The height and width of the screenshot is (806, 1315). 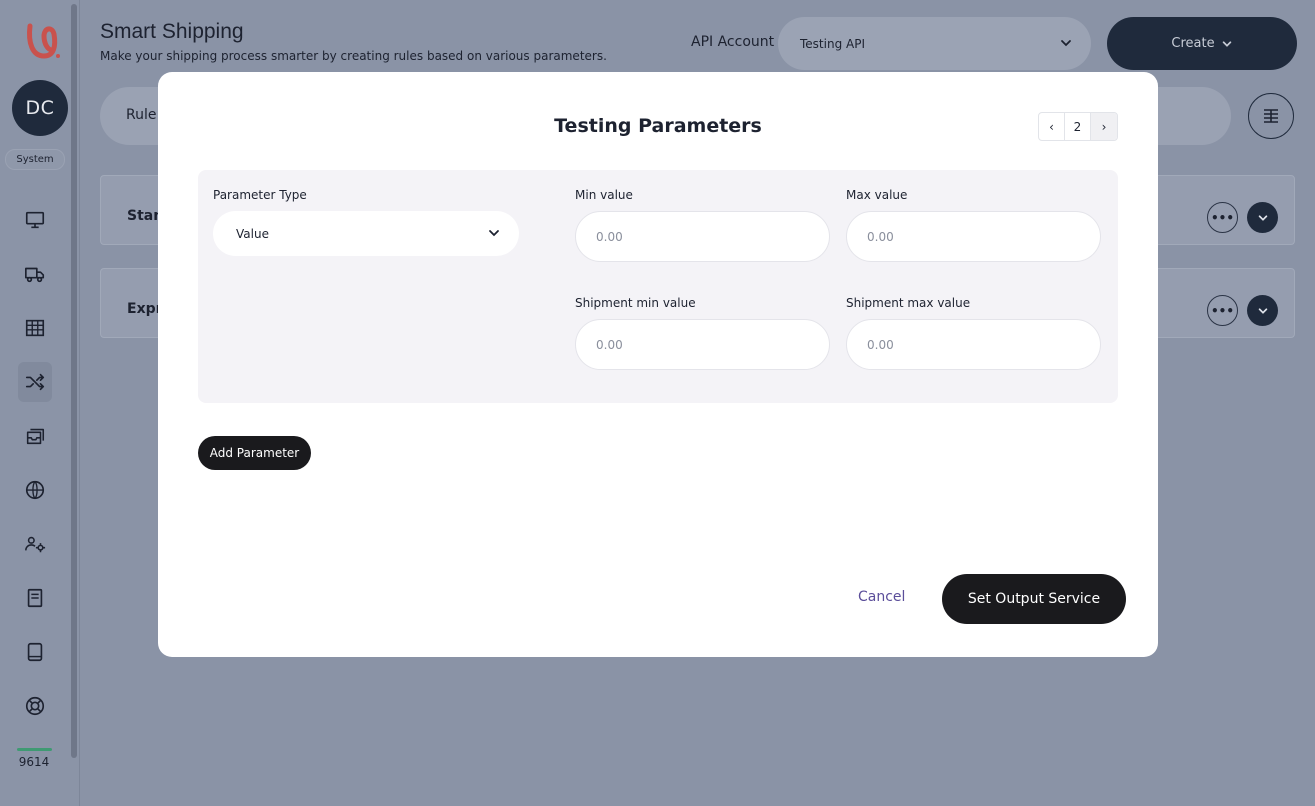 I want to click on page-title: Smart Shipping, so click(x=172, y=31).